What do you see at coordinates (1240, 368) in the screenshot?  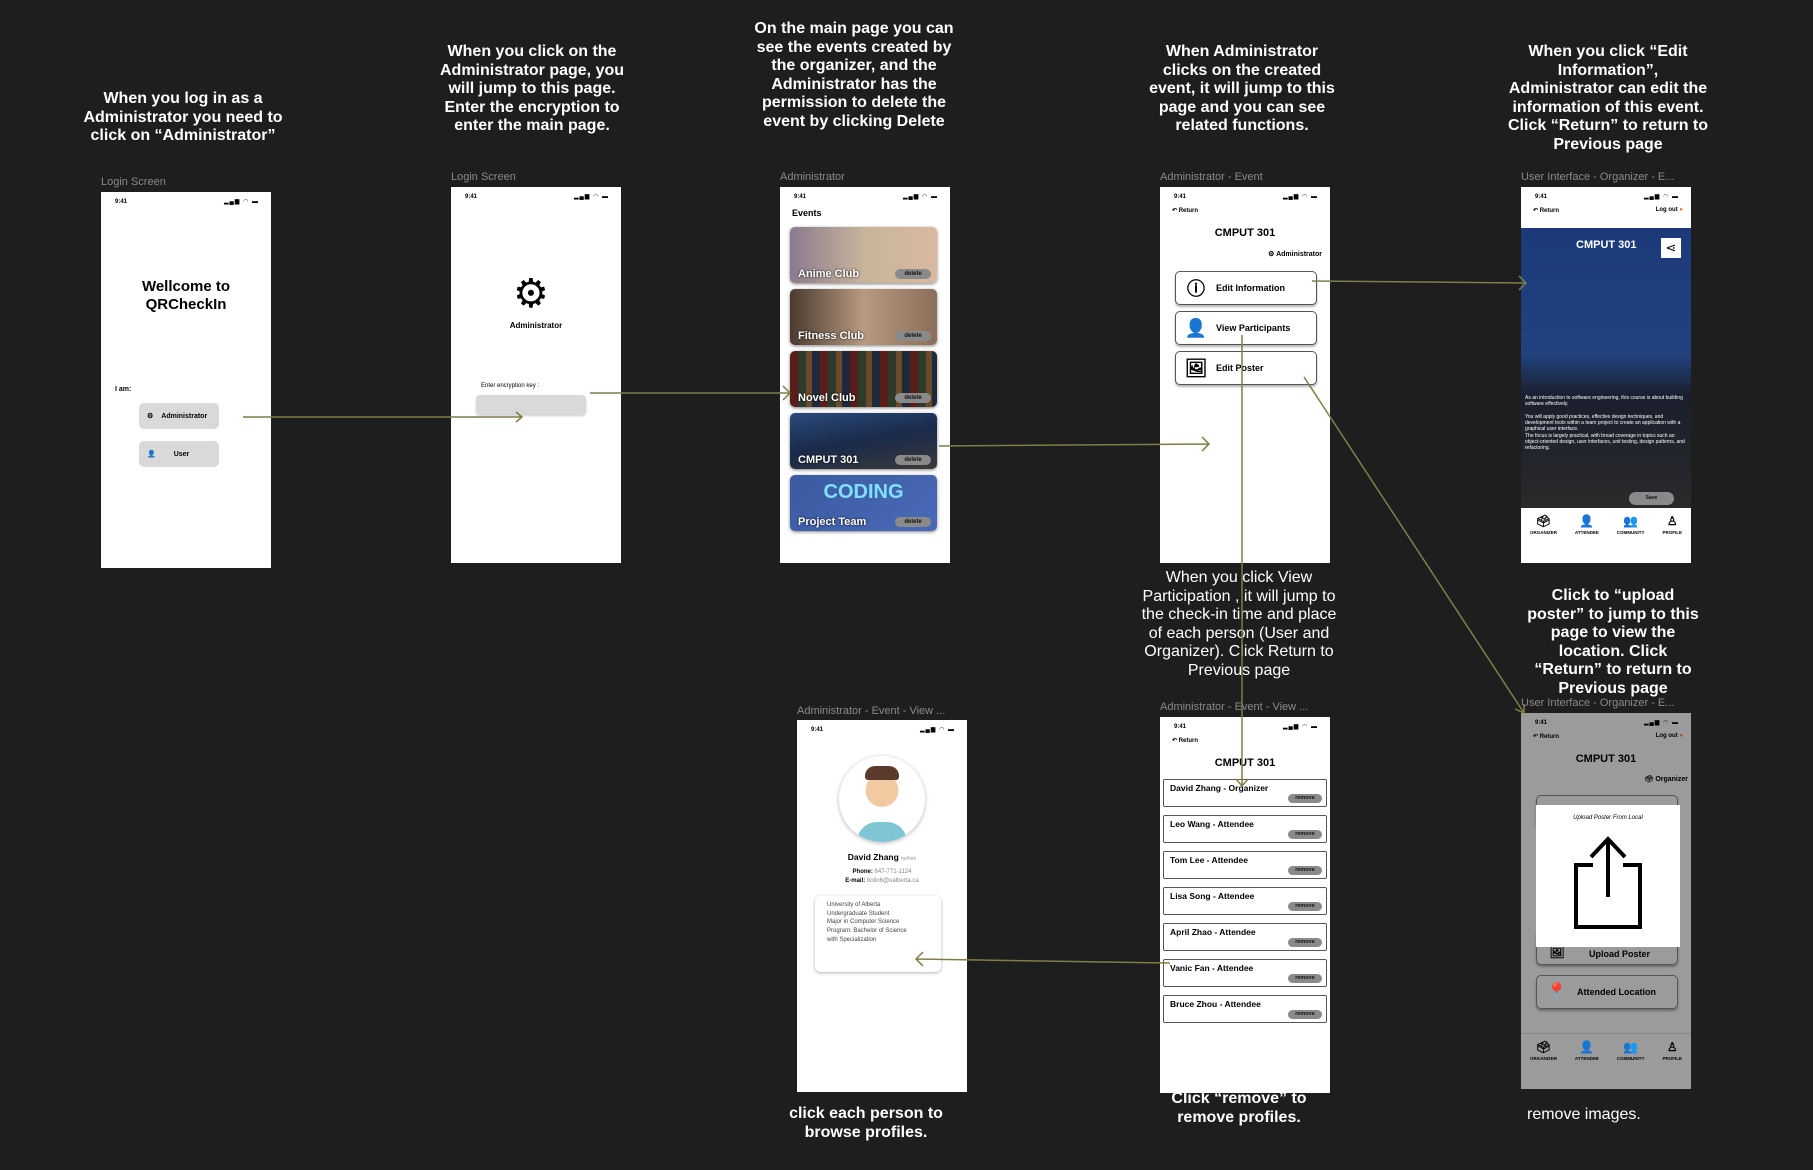 I see `button-label: Edit Poster` at bounding box center [1240, 368].